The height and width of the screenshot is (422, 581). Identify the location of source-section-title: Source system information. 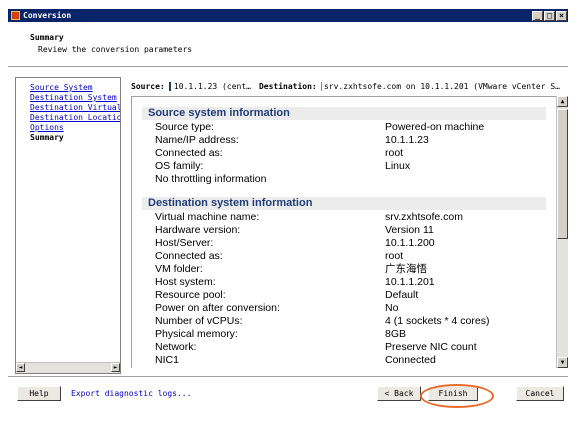
(344, 113).